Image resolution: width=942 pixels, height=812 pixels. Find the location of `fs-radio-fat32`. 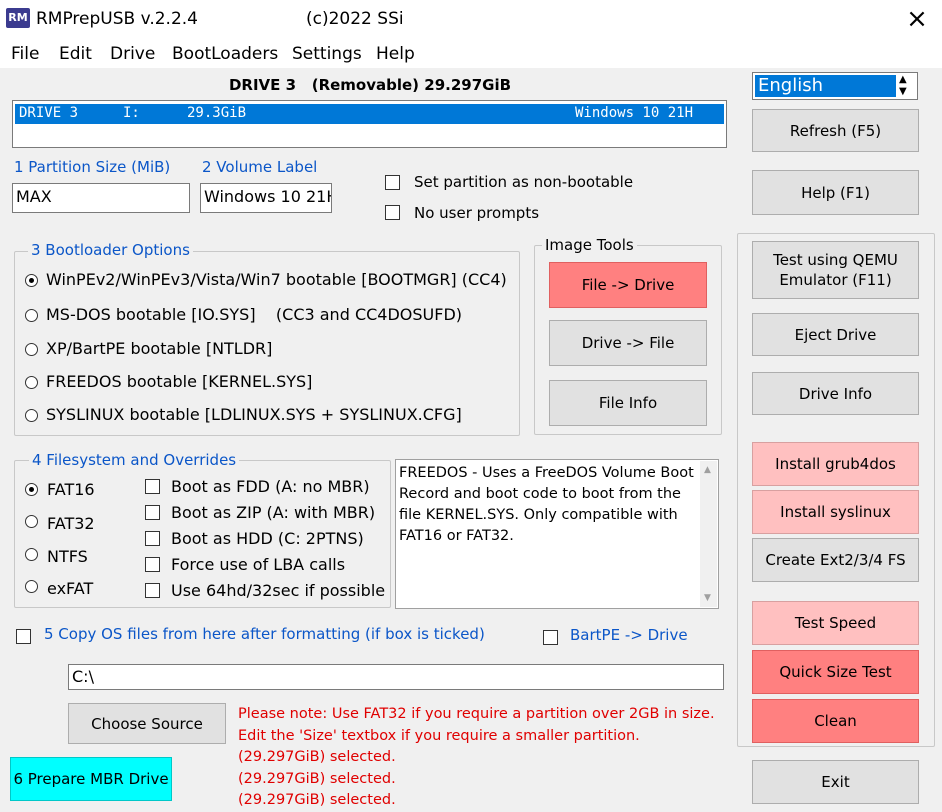

fs-radio-fat32 is located at coordinates (31, 521).